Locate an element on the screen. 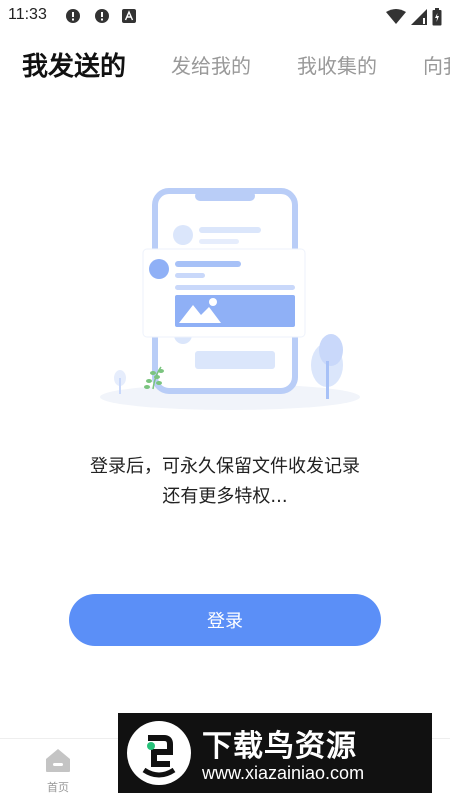  watermark: 下载鸟资源 www.xiazainiao.com is located at coordinates (275, 753).